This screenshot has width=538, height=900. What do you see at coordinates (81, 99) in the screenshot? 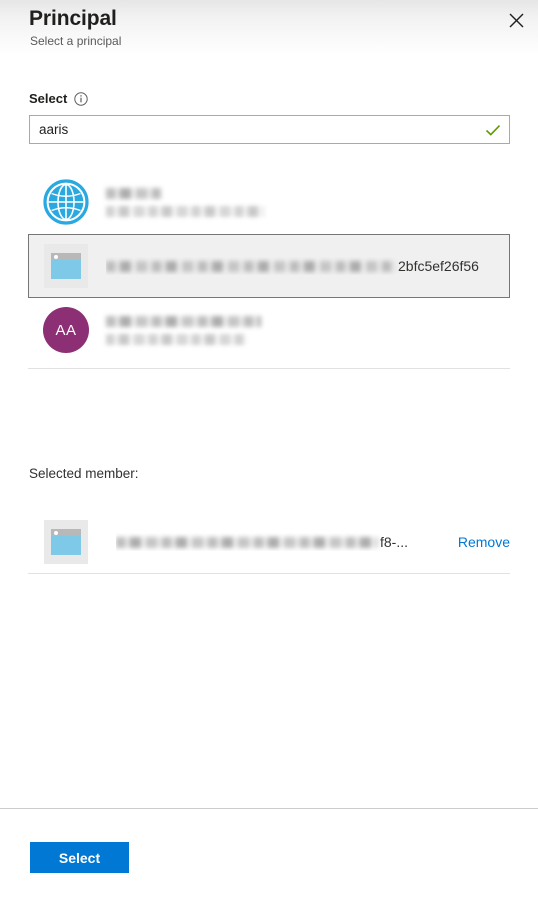
I see `info-icon` at bounding box center [81, 99].